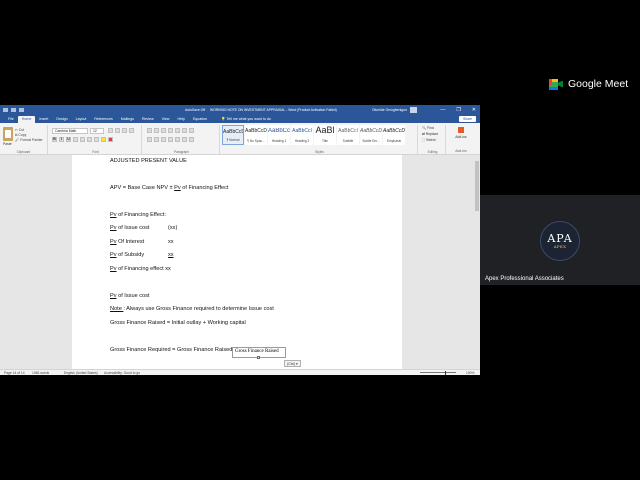 The image size is (640, 480). I want to click on select-button: ⬚ Select, so click(430, 140).